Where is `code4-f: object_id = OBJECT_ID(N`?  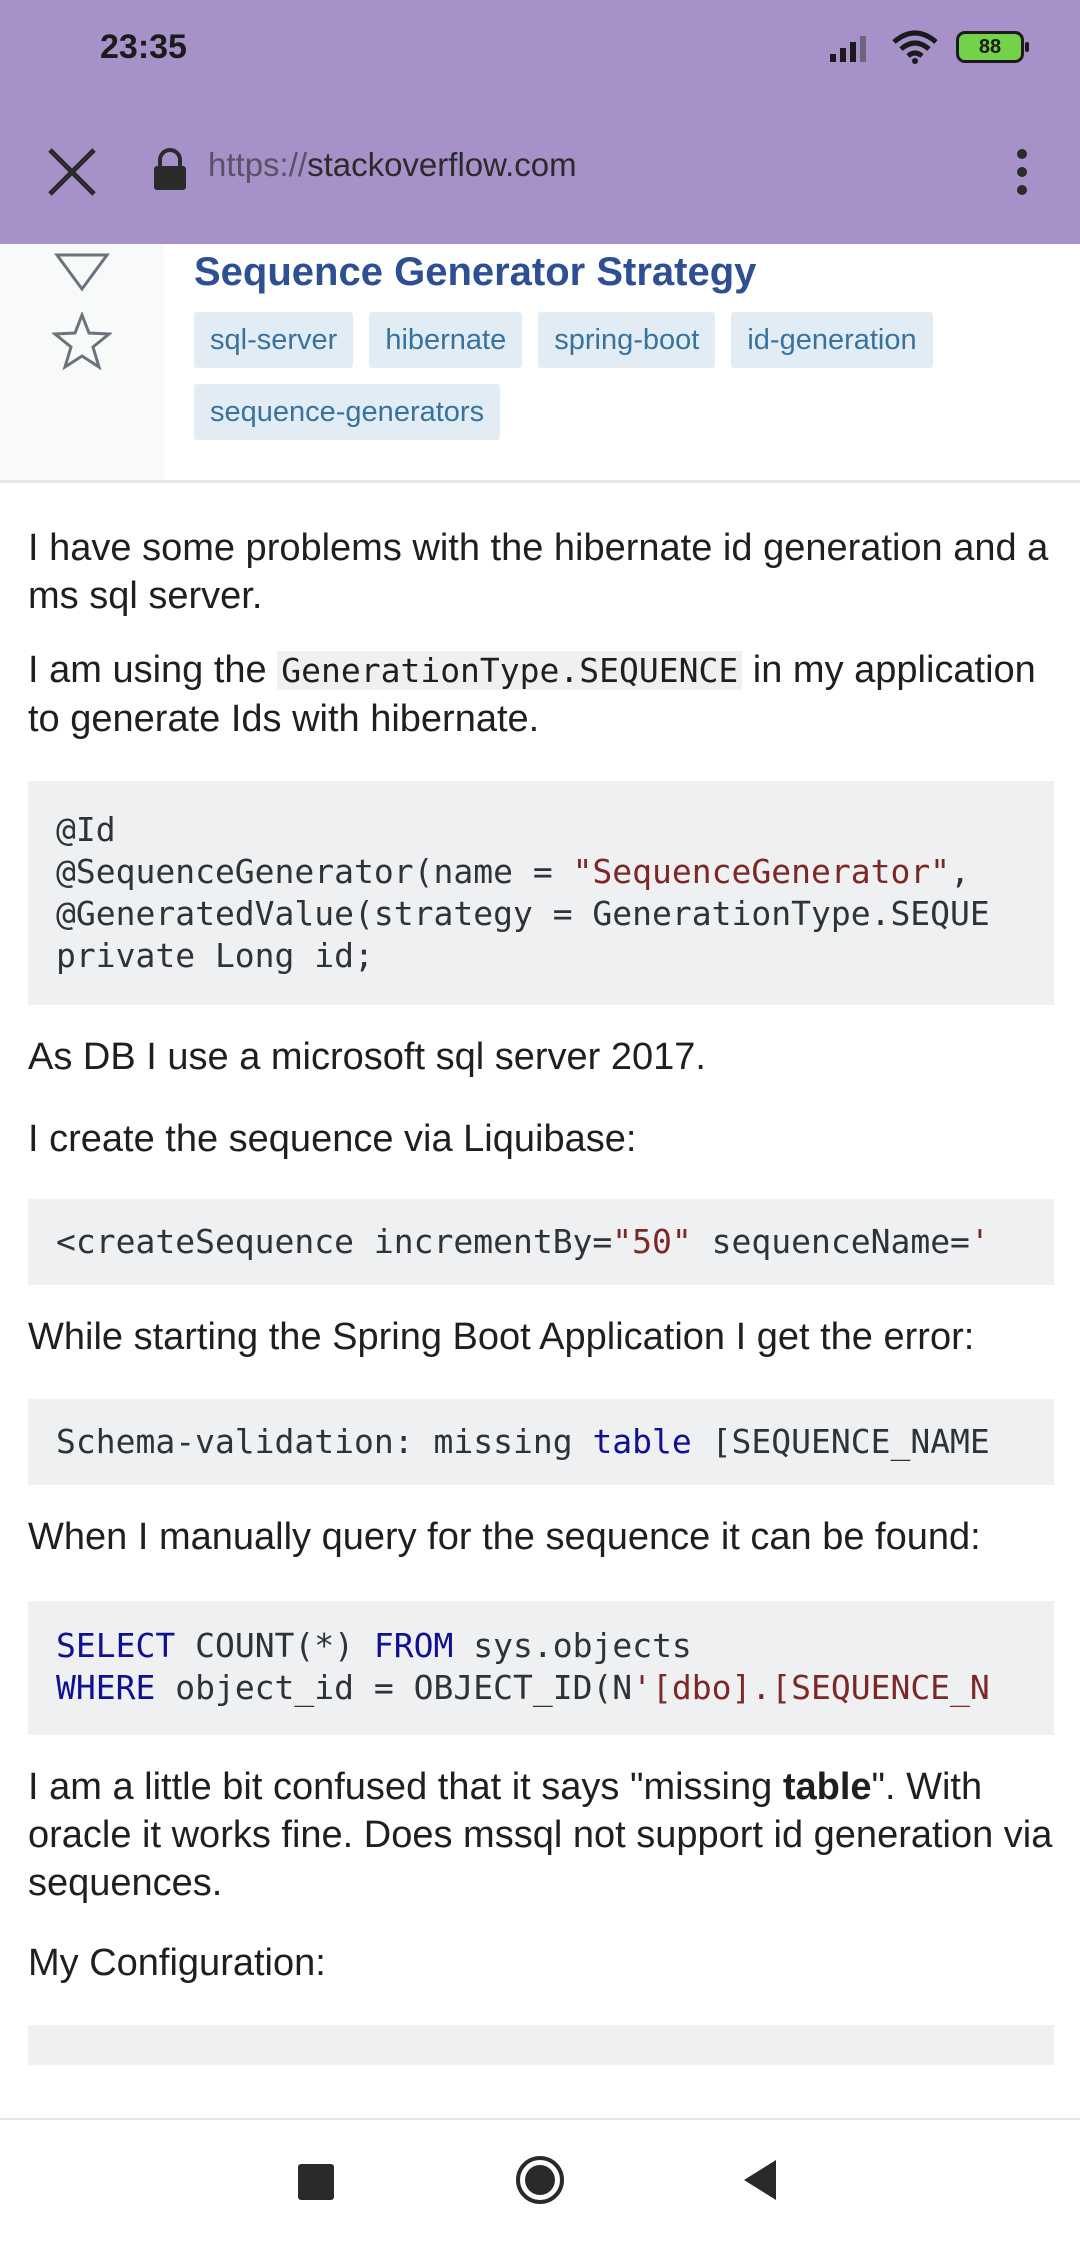
code4-f: object_id = OBJECT_ID(N is located at coordinates (394, 1687).